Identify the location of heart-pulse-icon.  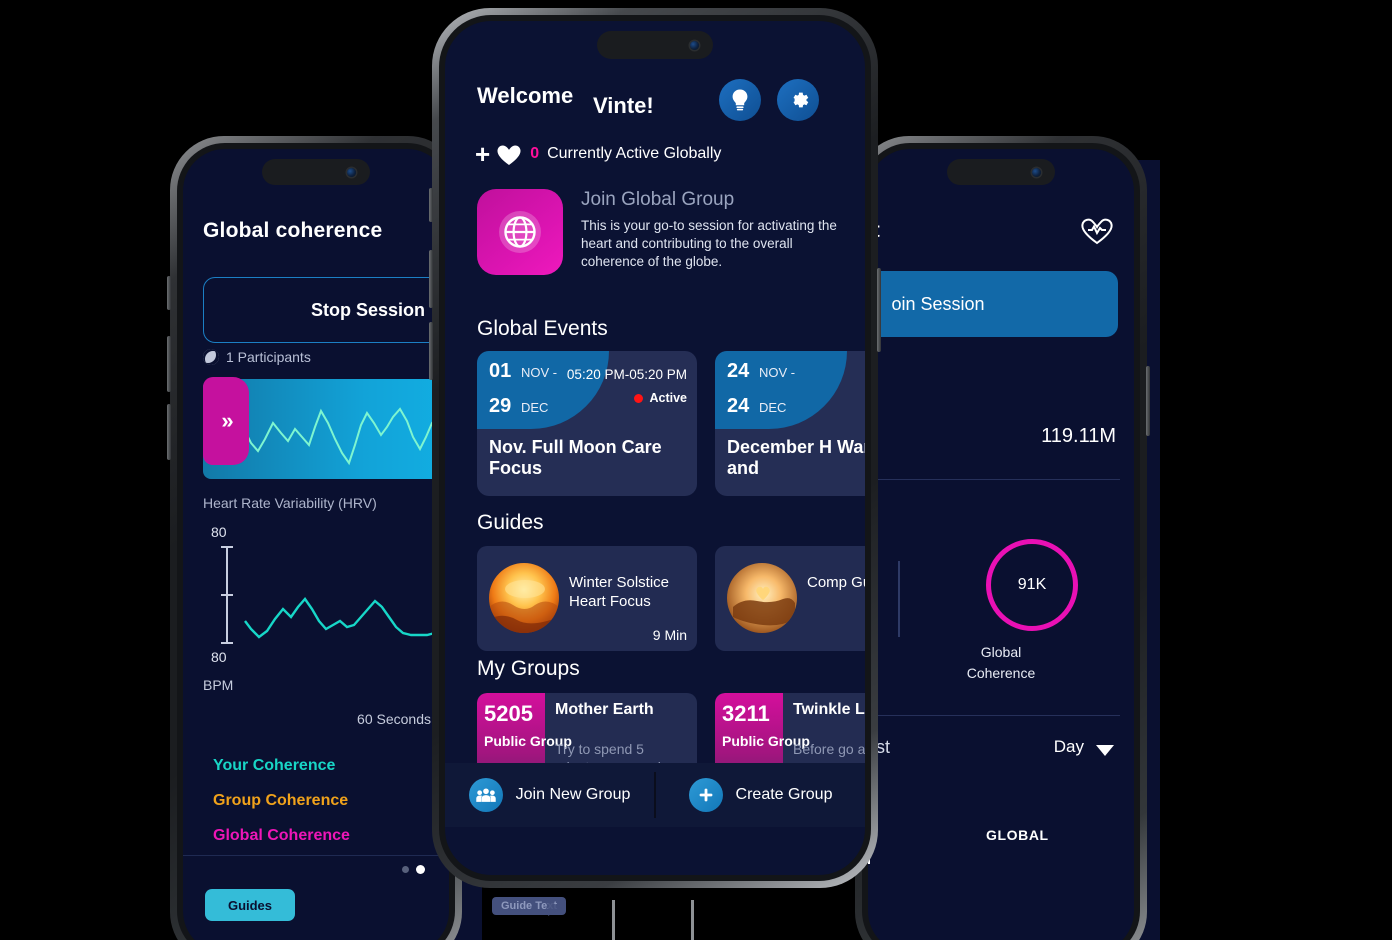
(1097, 233).